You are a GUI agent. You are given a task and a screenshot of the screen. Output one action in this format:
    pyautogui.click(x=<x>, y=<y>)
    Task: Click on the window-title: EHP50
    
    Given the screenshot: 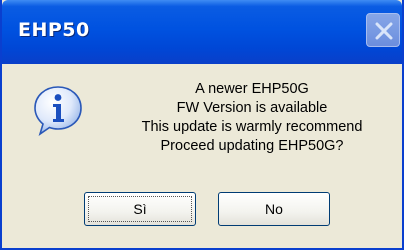 What is the action you would take?
    pyautogui.click(x=54, y=30)
    